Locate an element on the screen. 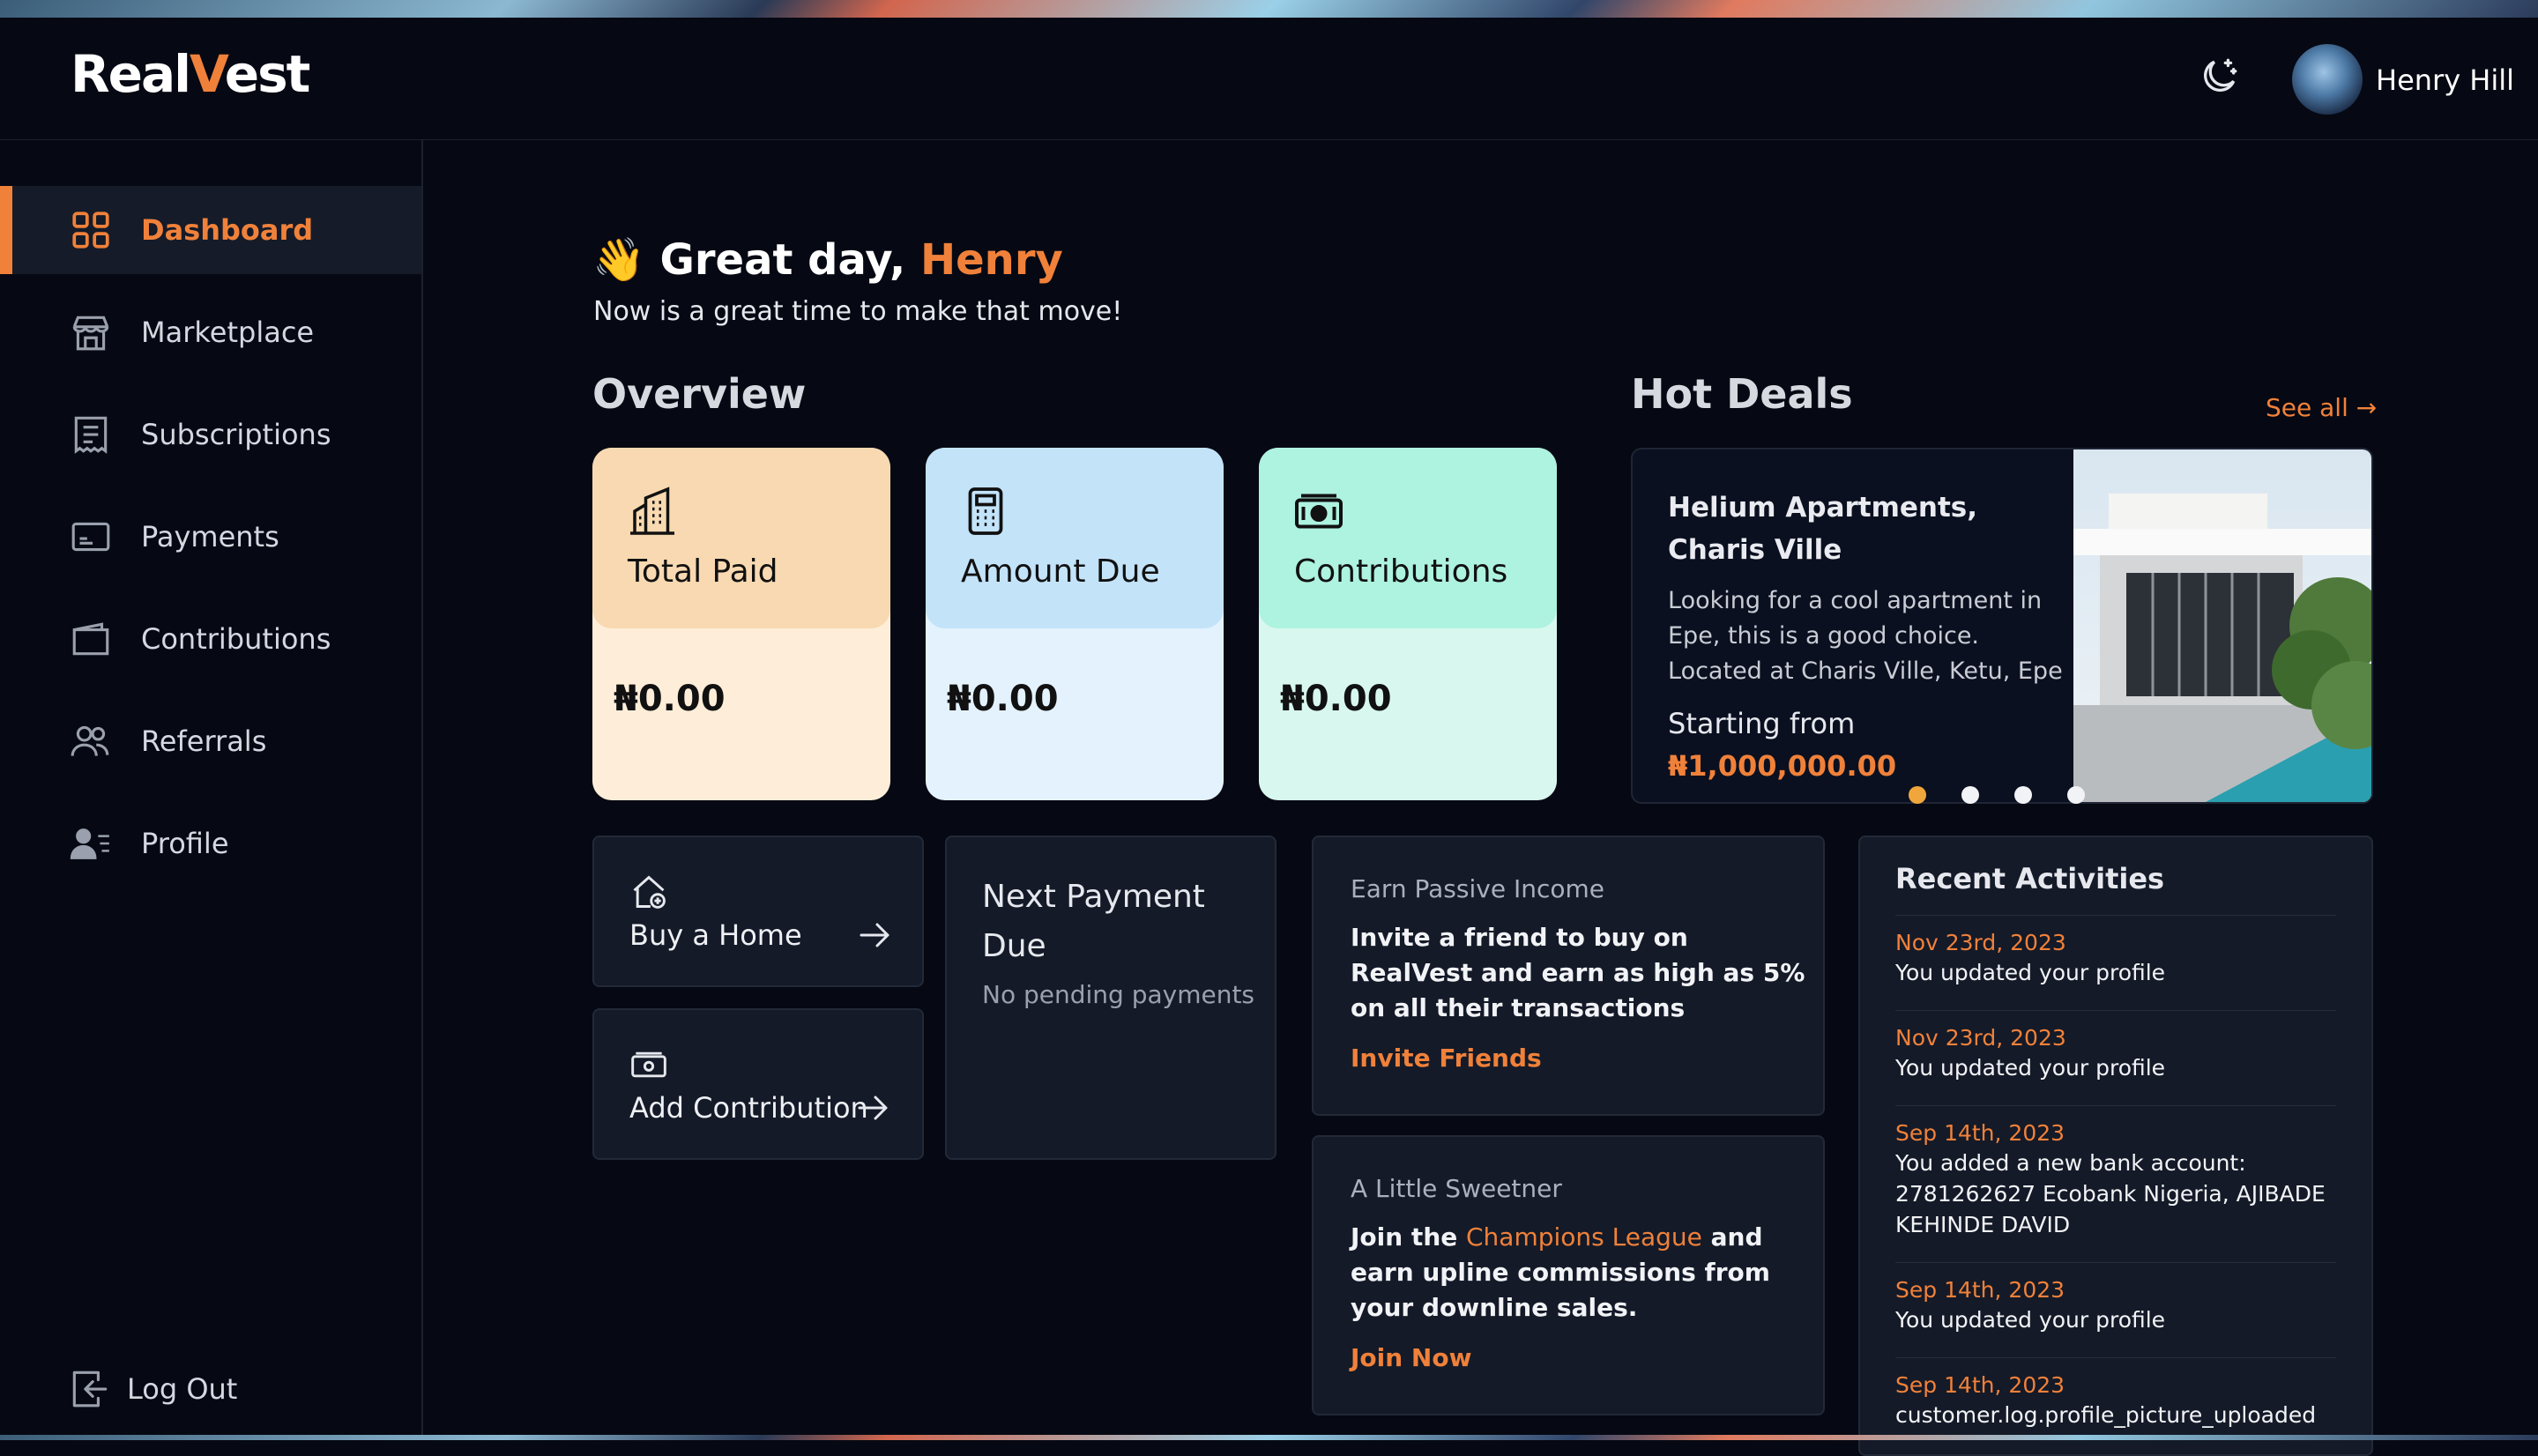 The height and width of the screenshot is (1456, 2538). greeting-subtitle: Now is a great time to make that move! is located at coordinates (858, 311).